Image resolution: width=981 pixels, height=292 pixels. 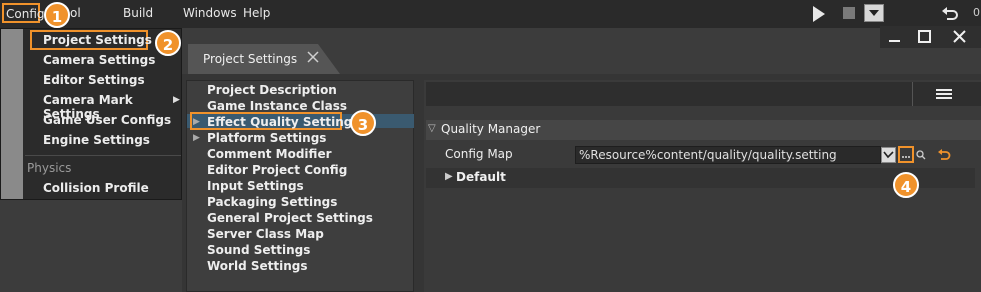 What do you see at coordinates (976, 12) in the screenshot?
I see `time-label: 0` at bounding box center [976, 12].